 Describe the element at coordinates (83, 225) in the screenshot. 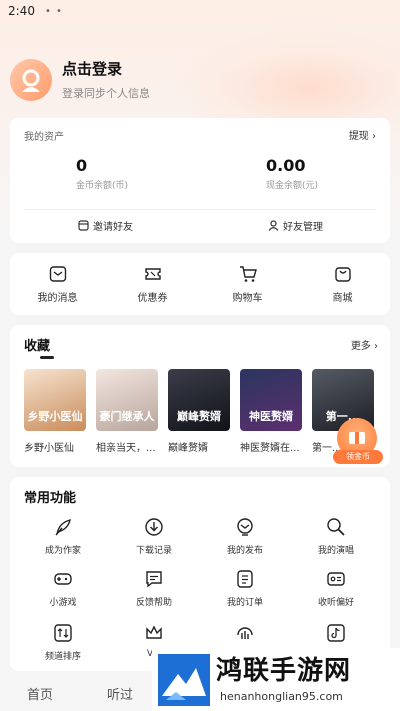

I see `invite-icon` at that location.